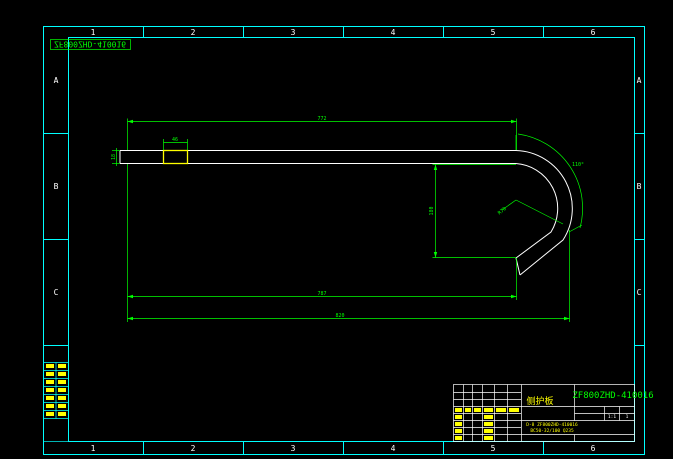  What do you see at coordinates (56, 393) in the screenshot?
I see `side-revision-table` at bounding box center [56, 393].